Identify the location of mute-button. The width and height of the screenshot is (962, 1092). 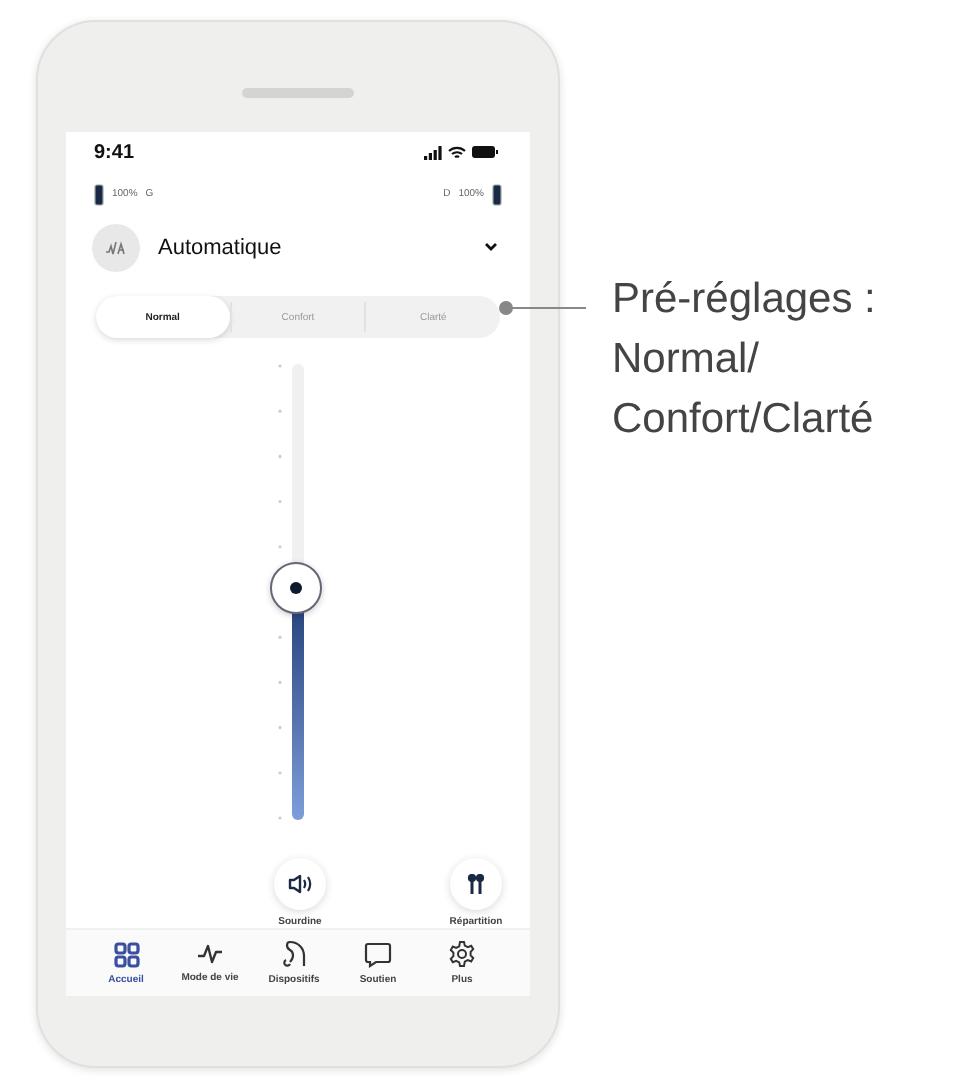
(300, 884).